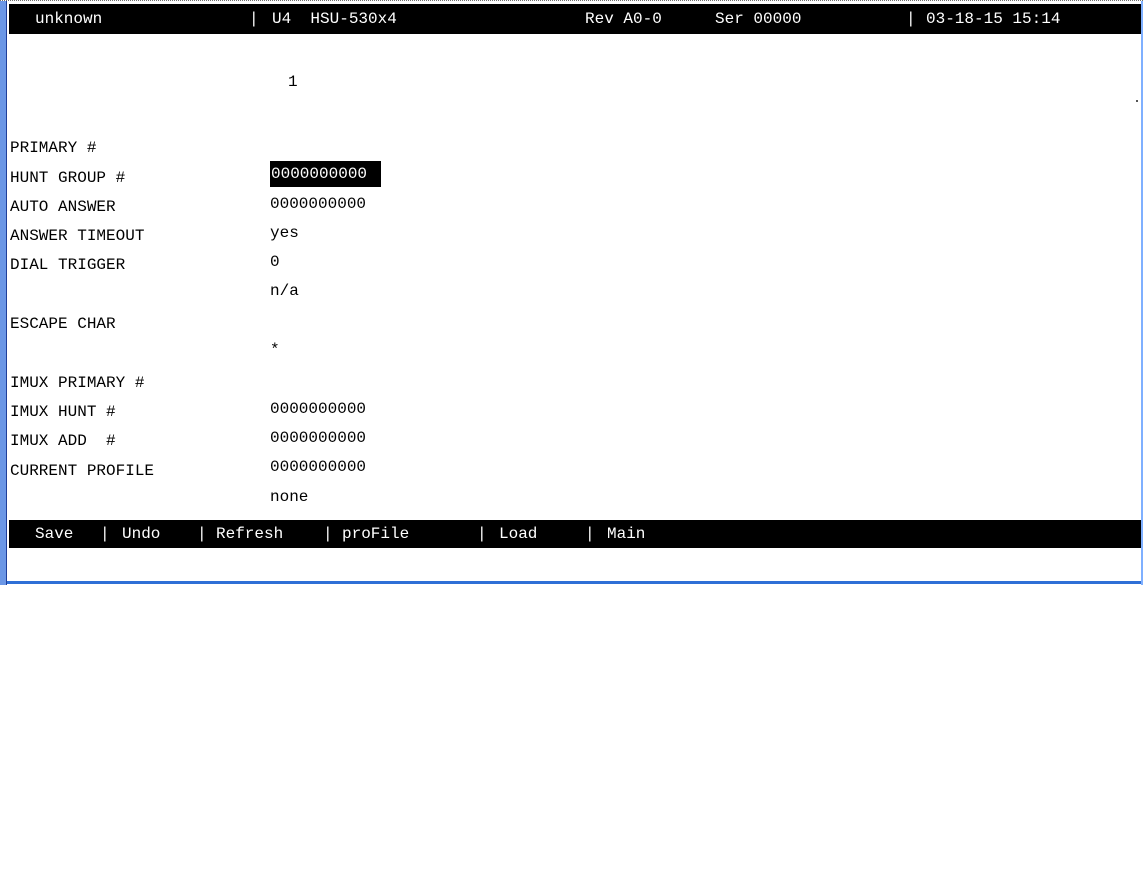  What do you see at coordinates (518, 534) in the screenshot?
I see `load-command: Load` at bounding box center [518, 534].